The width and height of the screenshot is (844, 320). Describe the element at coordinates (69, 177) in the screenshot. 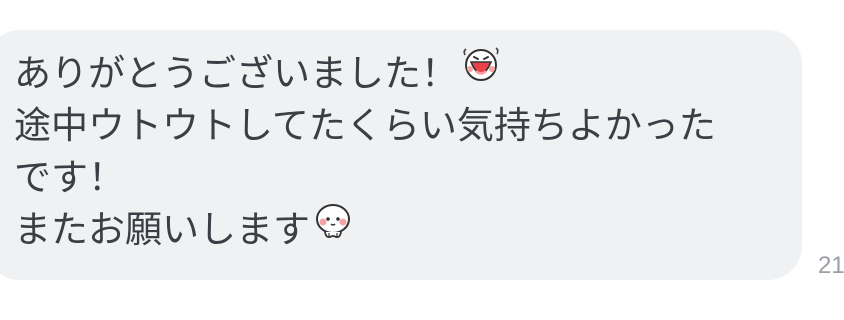

I see `message-text: です！` at that location.